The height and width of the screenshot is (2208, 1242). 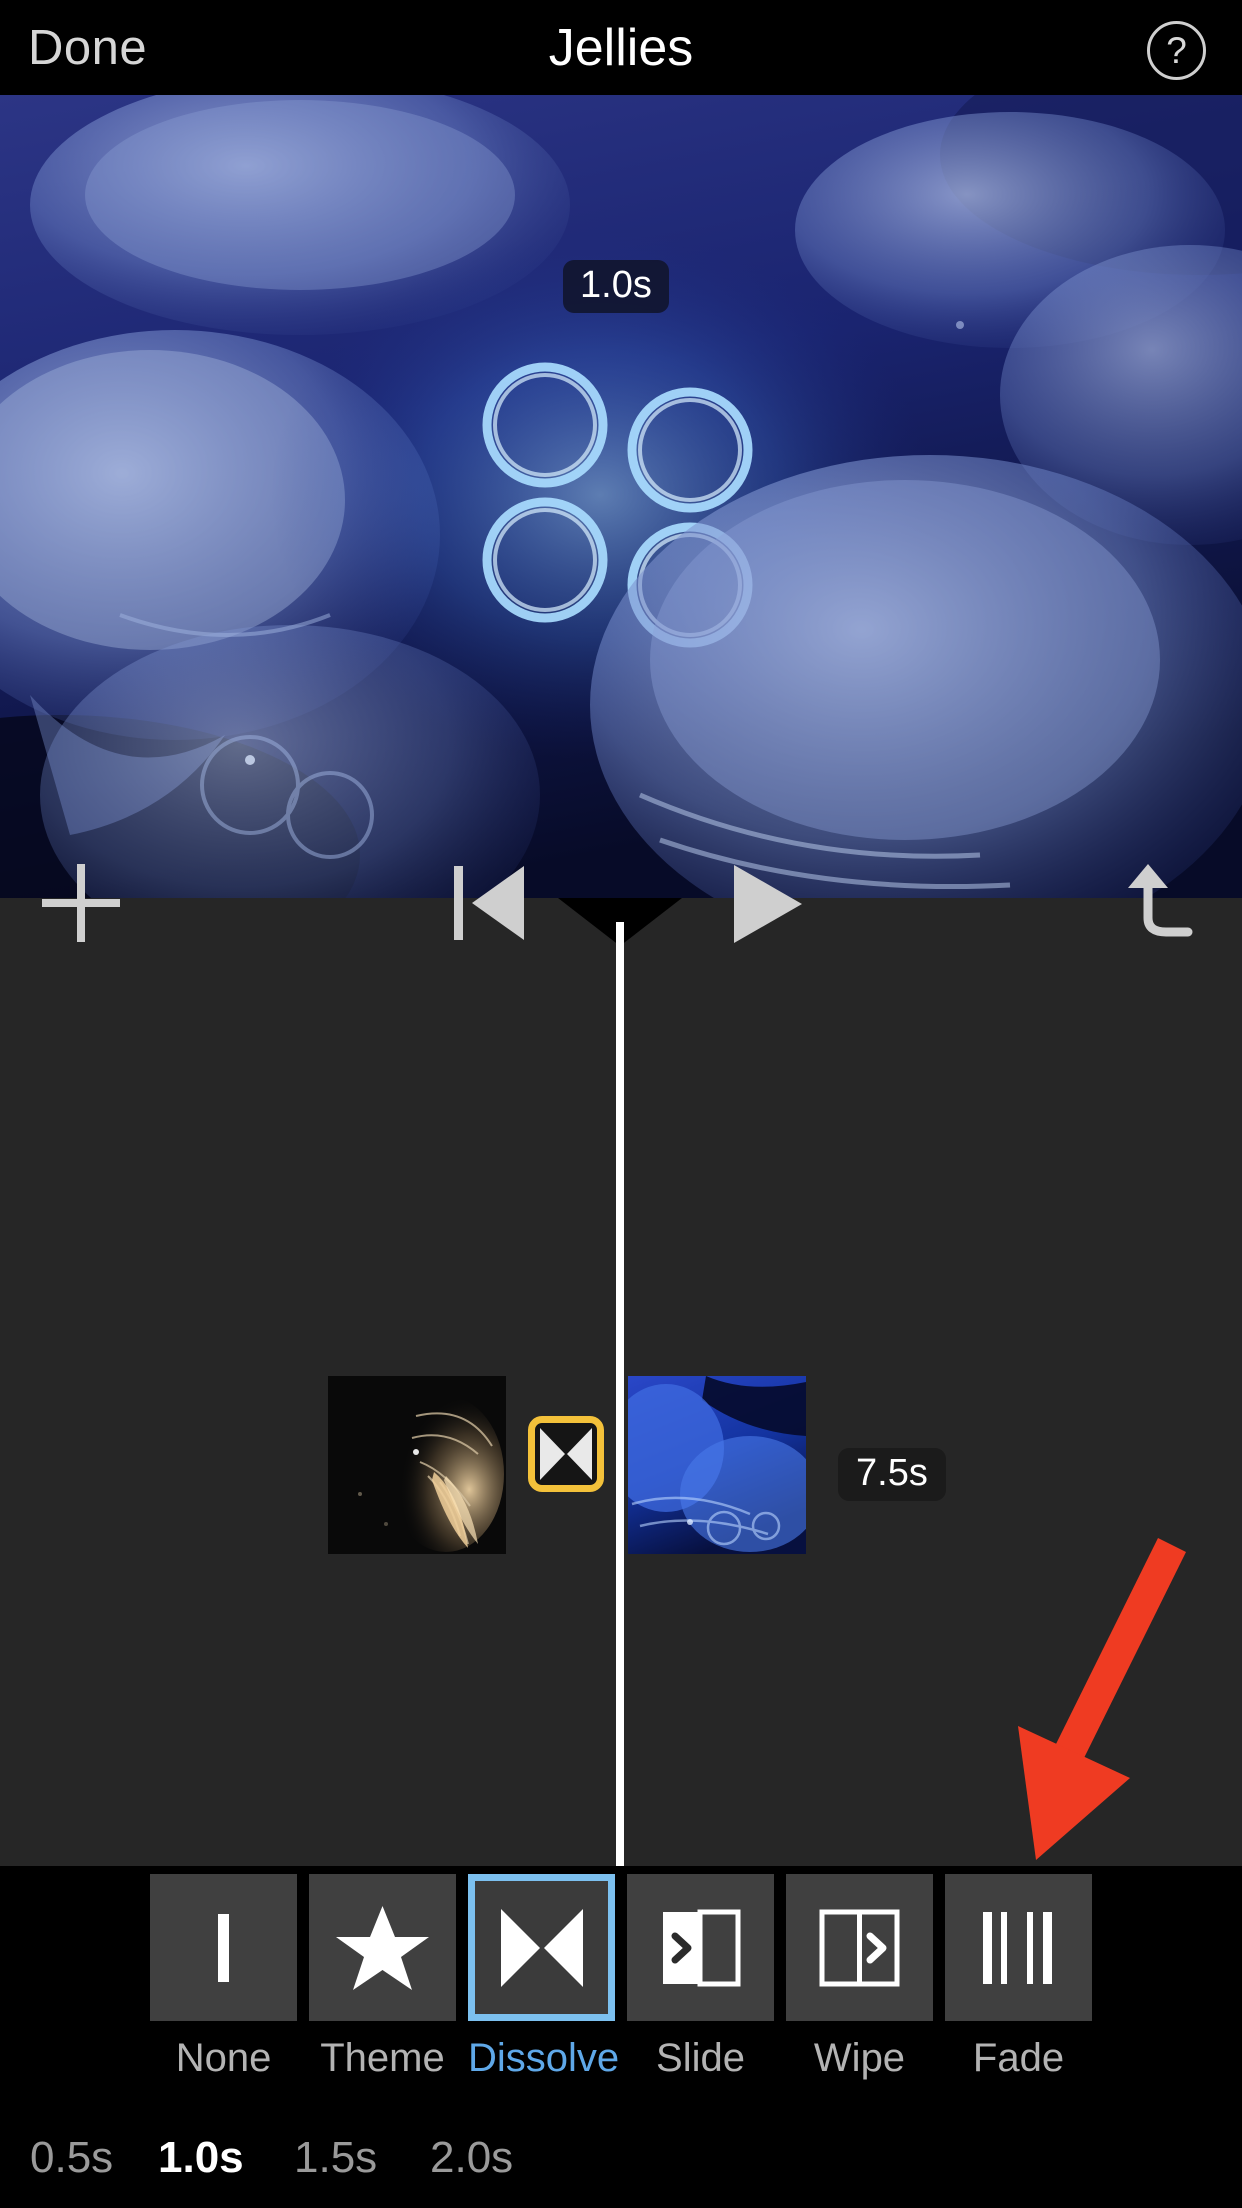 I want to click on star-icon, so click(x=382, y=1948).